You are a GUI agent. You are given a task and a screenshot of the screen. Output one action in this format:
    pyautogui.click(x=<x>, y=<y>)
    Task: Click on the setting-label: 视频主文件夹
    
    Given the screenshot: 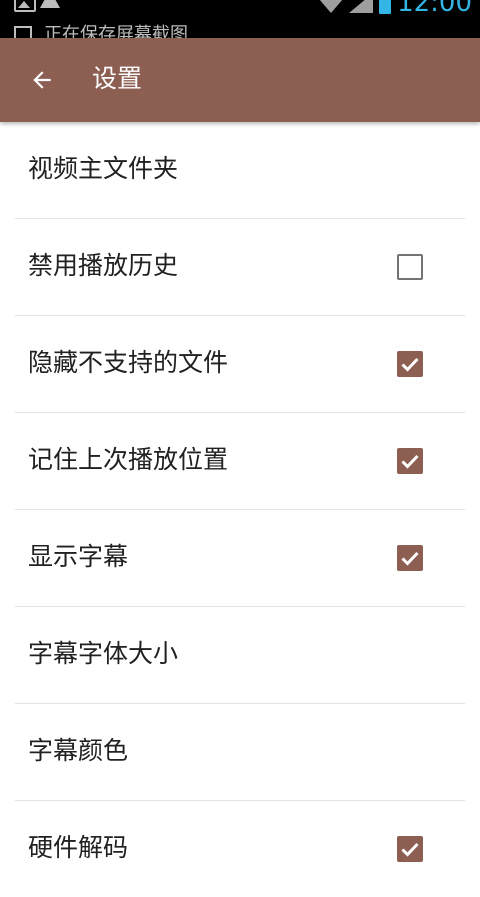 What is the action you would take?
    pyautogui.click(x=103, y=168)
    